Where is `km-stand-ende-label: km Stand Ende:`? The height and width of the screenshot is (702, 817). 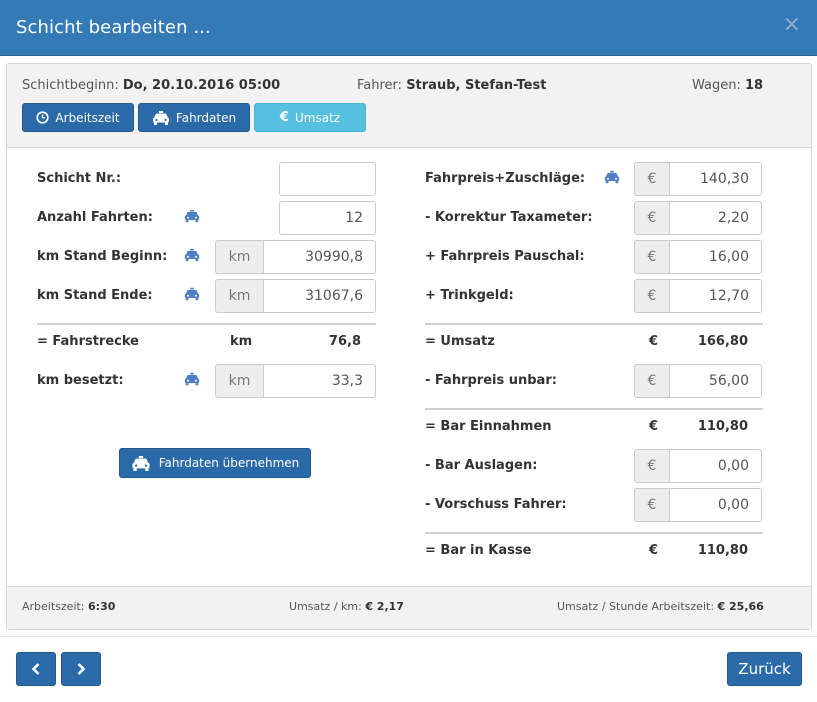
km-stand-ende-label: km Stand Ende: is located at coordinates (95, 295).